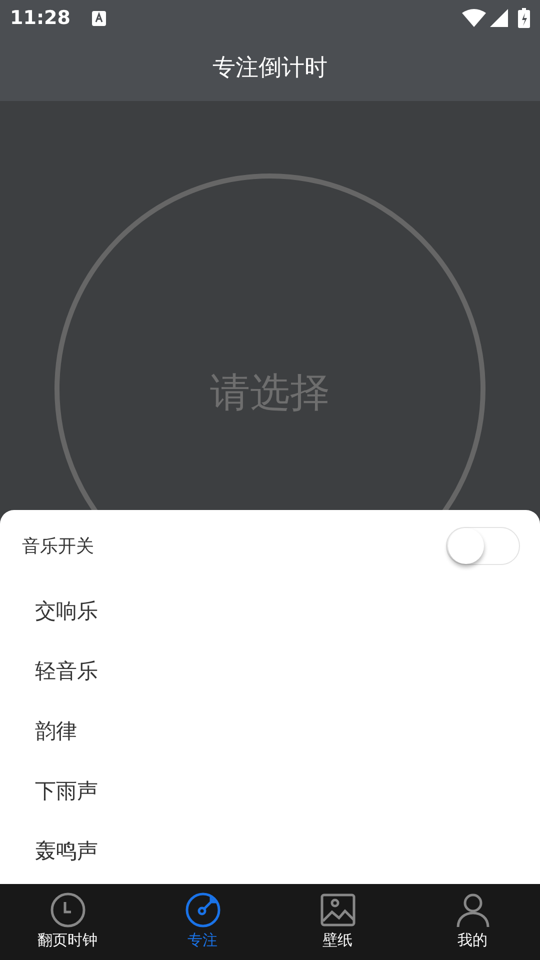 The image size is (540, 960). I want to click on nav-tab: 翻页时钟, so click(67, 922).